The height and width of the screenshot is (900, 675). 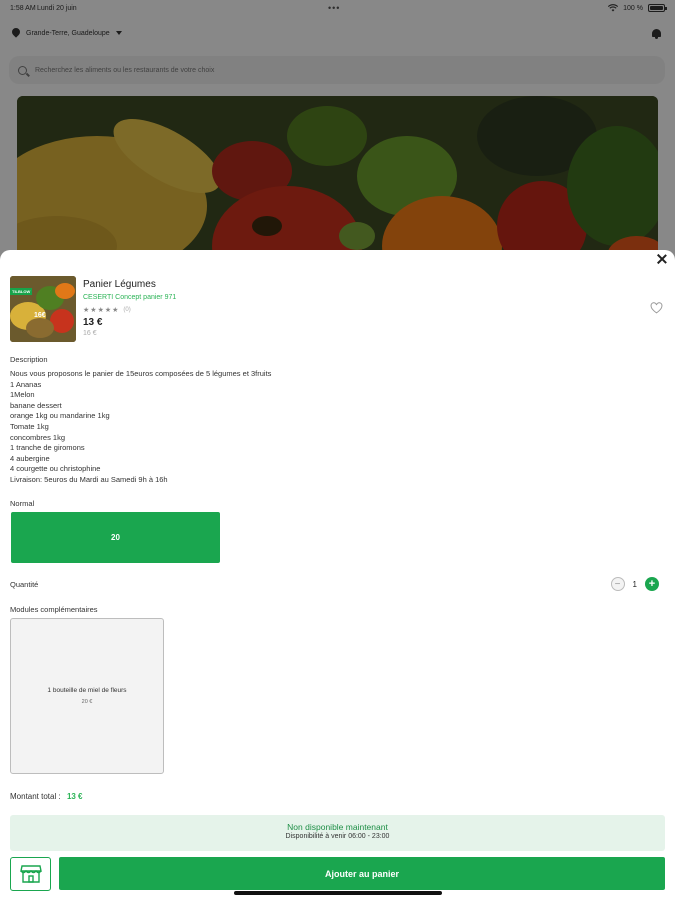 What do you see at coordinates (38, 437) in the screenshot?
I see `description-line: concombres 1kg` at bounding box center [38, 437].